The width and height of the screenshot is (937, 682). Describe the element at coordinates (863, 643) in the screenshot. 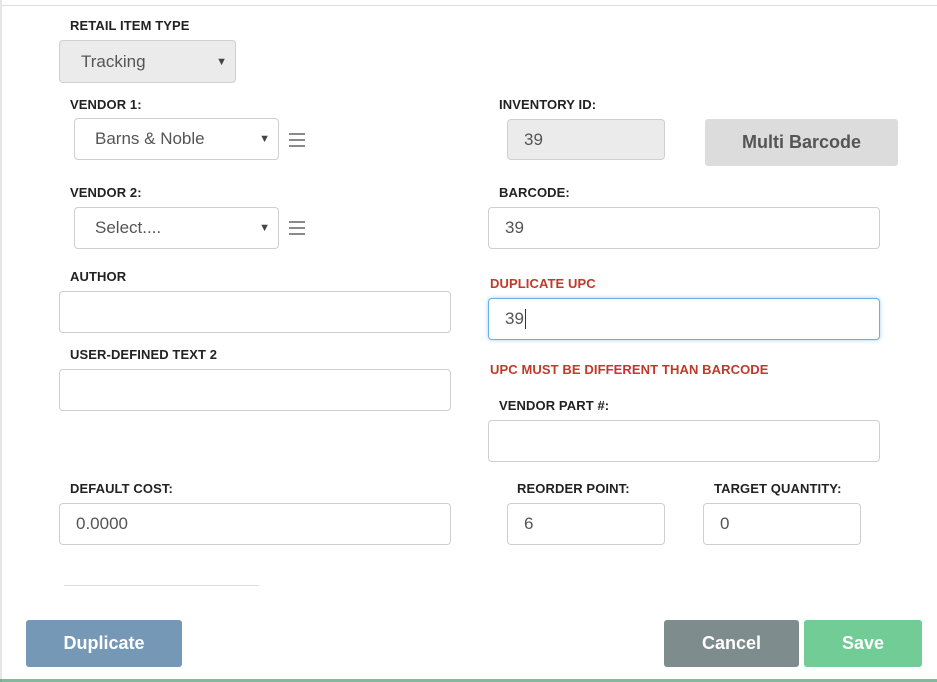

I see `save-button: Save` at that location.